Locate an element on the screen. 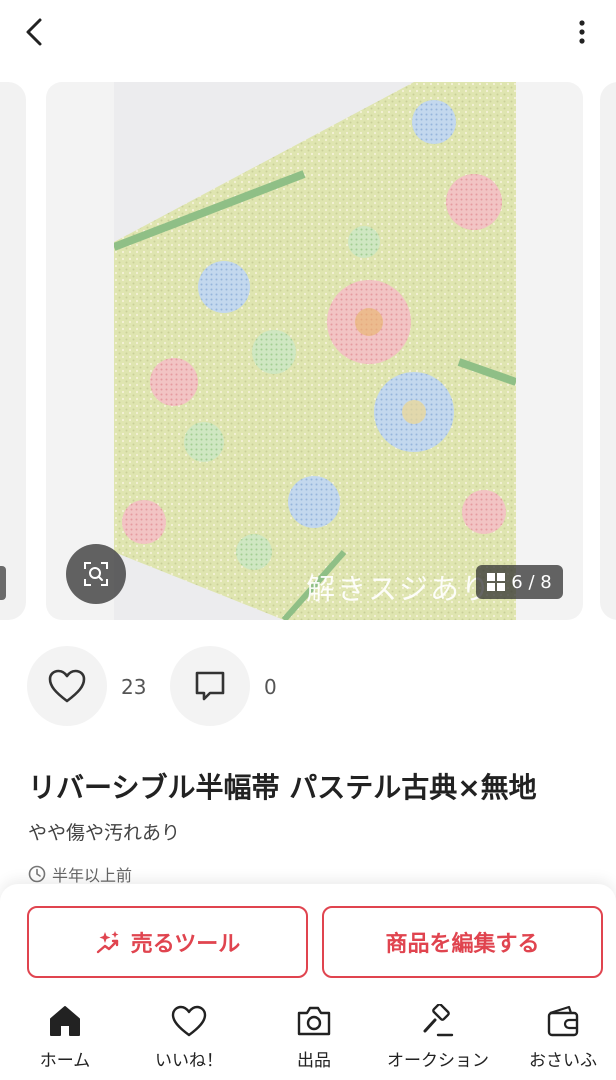 The image size is (616, 1080). action-sheet: 売るツール 商品を編集する is located at coordinates (308, 939).